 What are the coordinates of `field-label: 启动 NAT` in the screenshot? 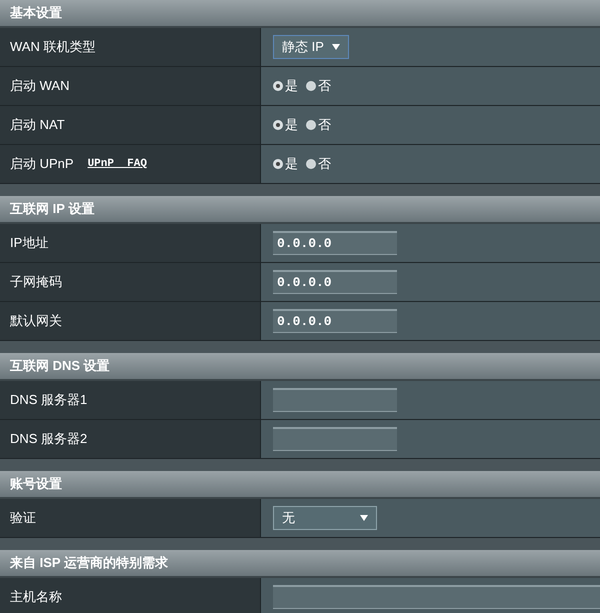 It's located at (37, 125).